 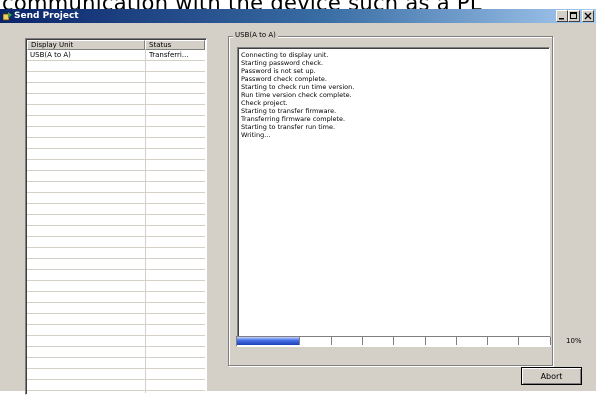 I want to click on list-header: Display Unit Status, so click(x=116, y=45).